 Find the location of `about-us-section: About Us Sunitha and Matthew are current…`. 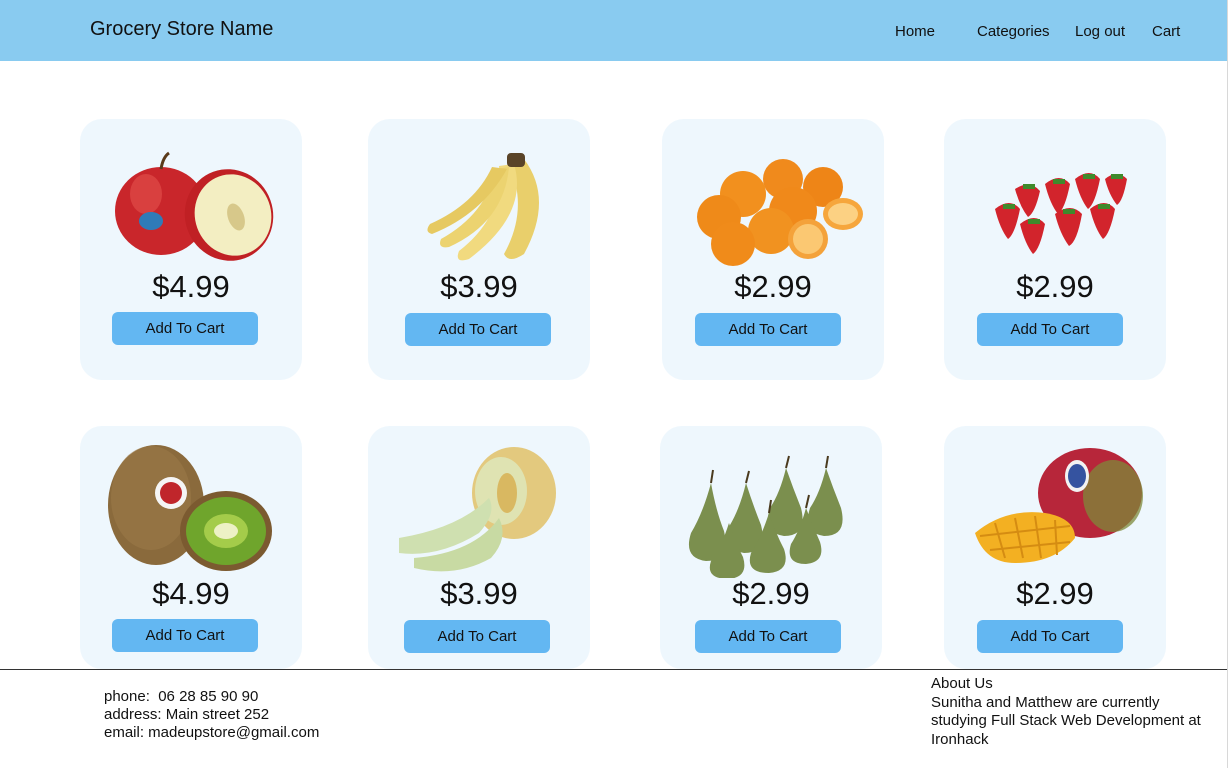

about-us-section: About Us Sunitha and Matthew are current… is located at coordinates (1066, 712).